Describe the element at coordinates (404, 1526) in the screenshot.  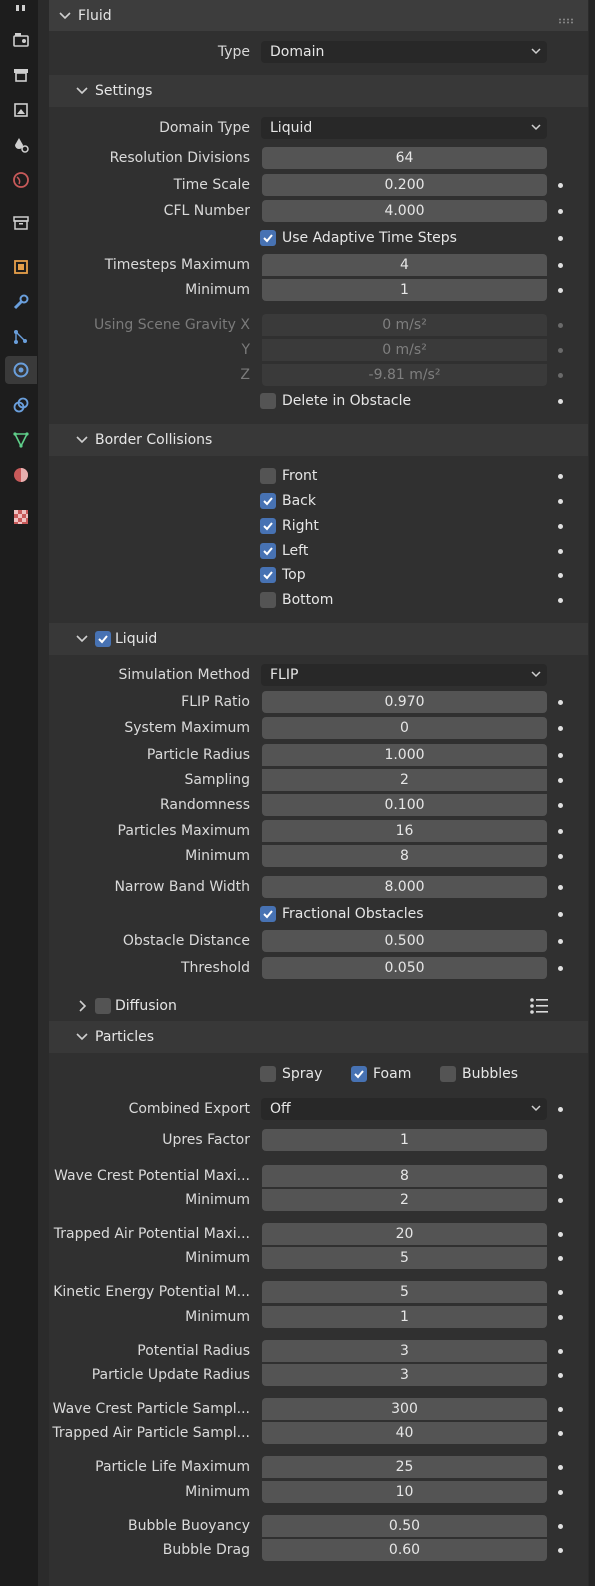
I see `bubble-buoyancy-field: 0.50` at that location.